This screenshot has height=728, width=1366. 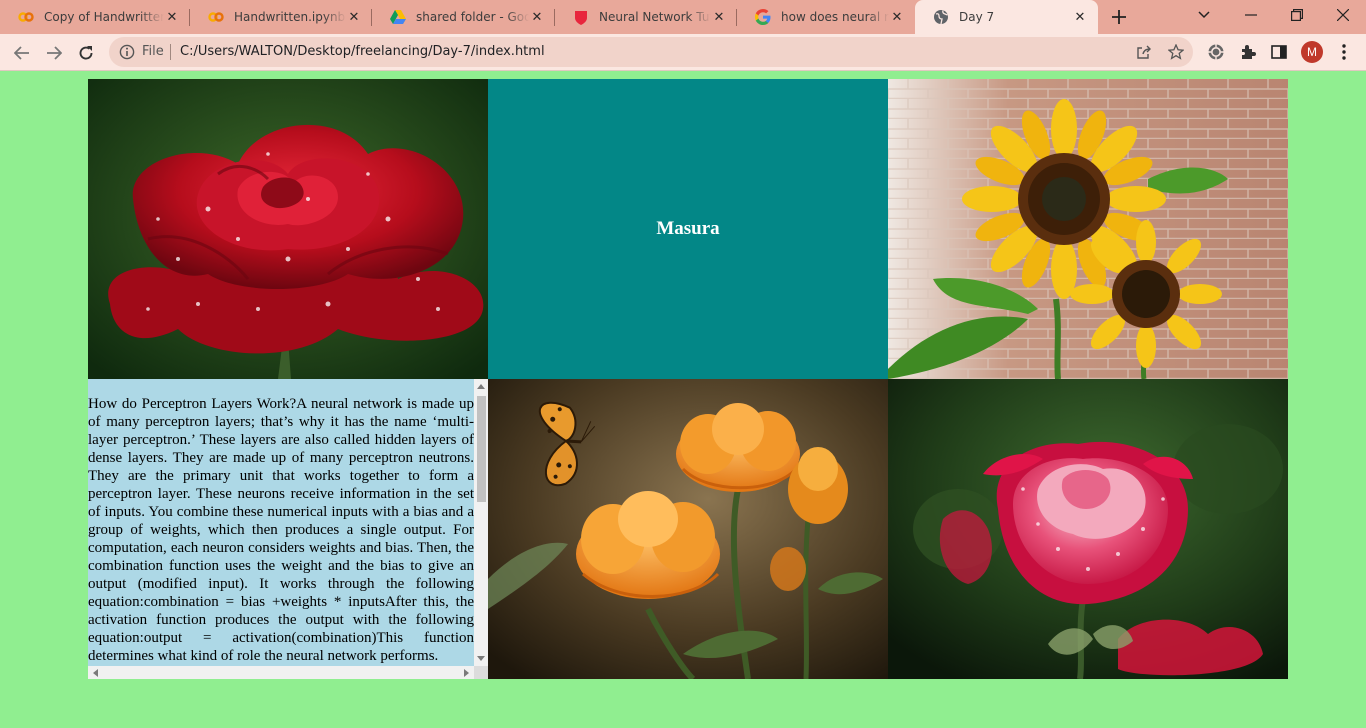 What do you see at coordinates (281, 672) in the screenshot?
I see `horizontal-scrollbar` at bounding box center [281, 672].